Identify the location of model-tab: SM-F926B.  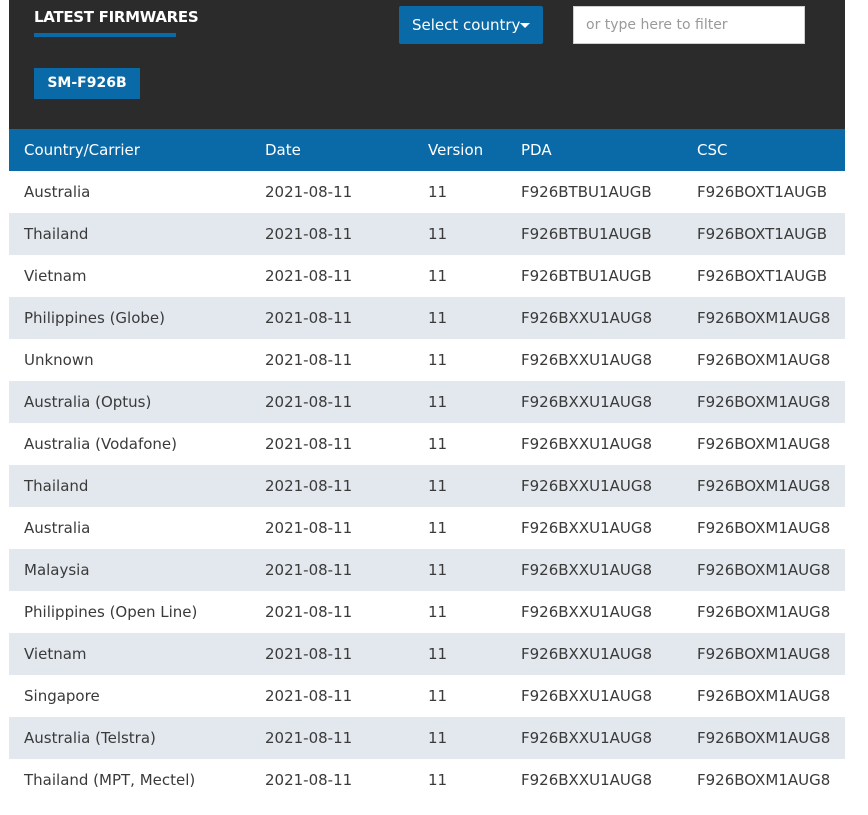
(87, 83).